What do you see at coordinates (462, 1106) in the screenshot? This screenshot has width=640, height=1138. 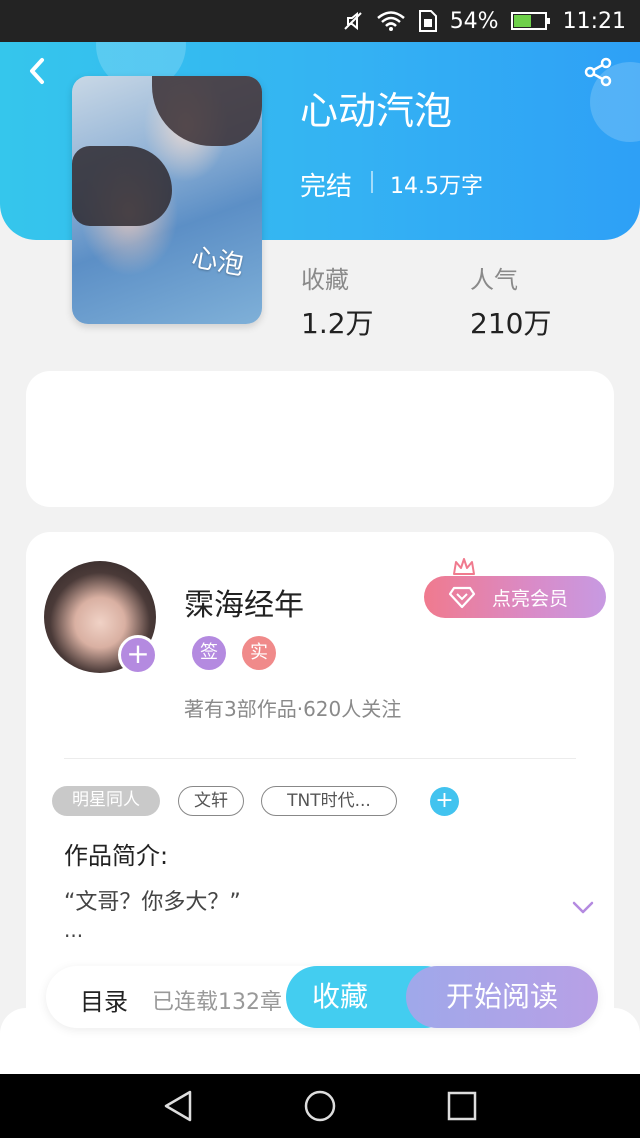 I see `nav-recents-icon` at bounding box center [462, 1106].